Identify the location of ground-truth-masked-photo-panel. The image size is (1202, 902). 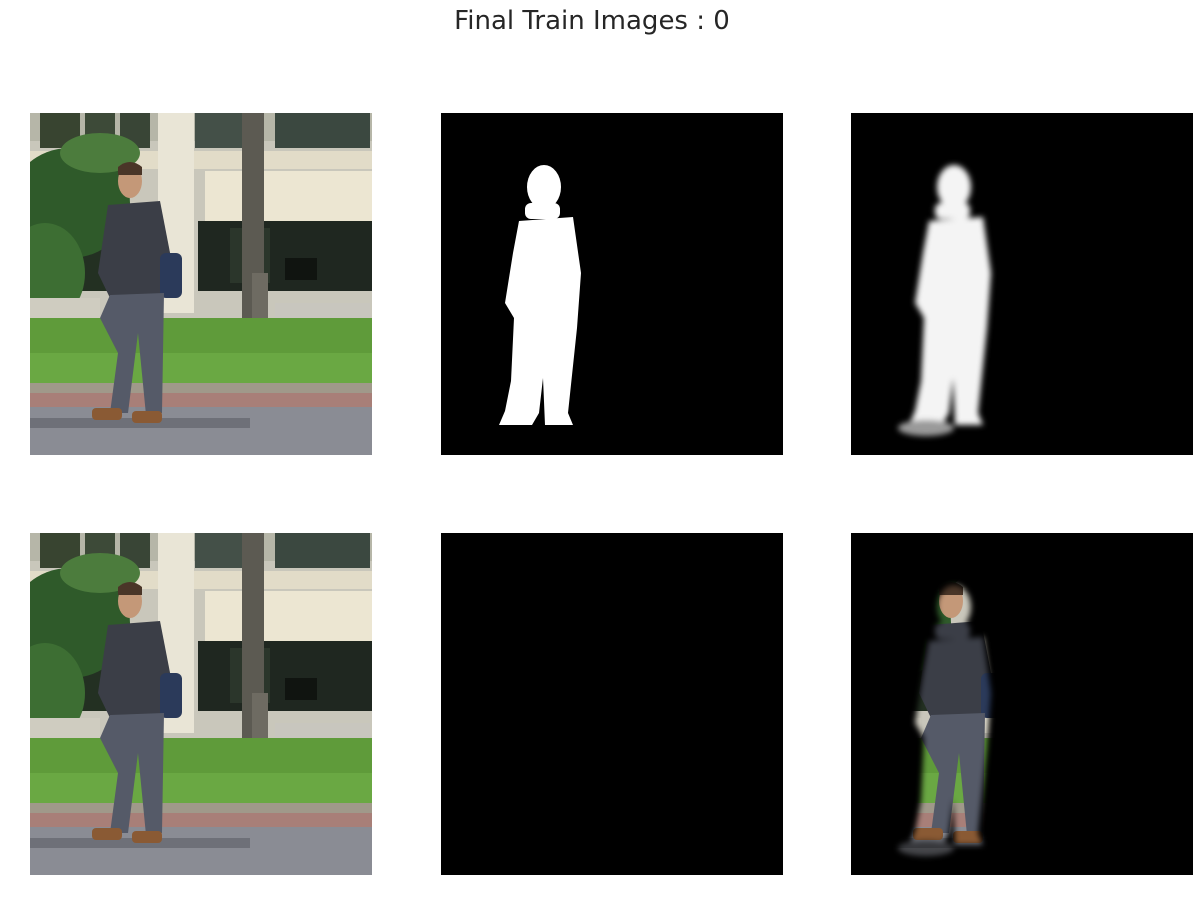
(612, 704).